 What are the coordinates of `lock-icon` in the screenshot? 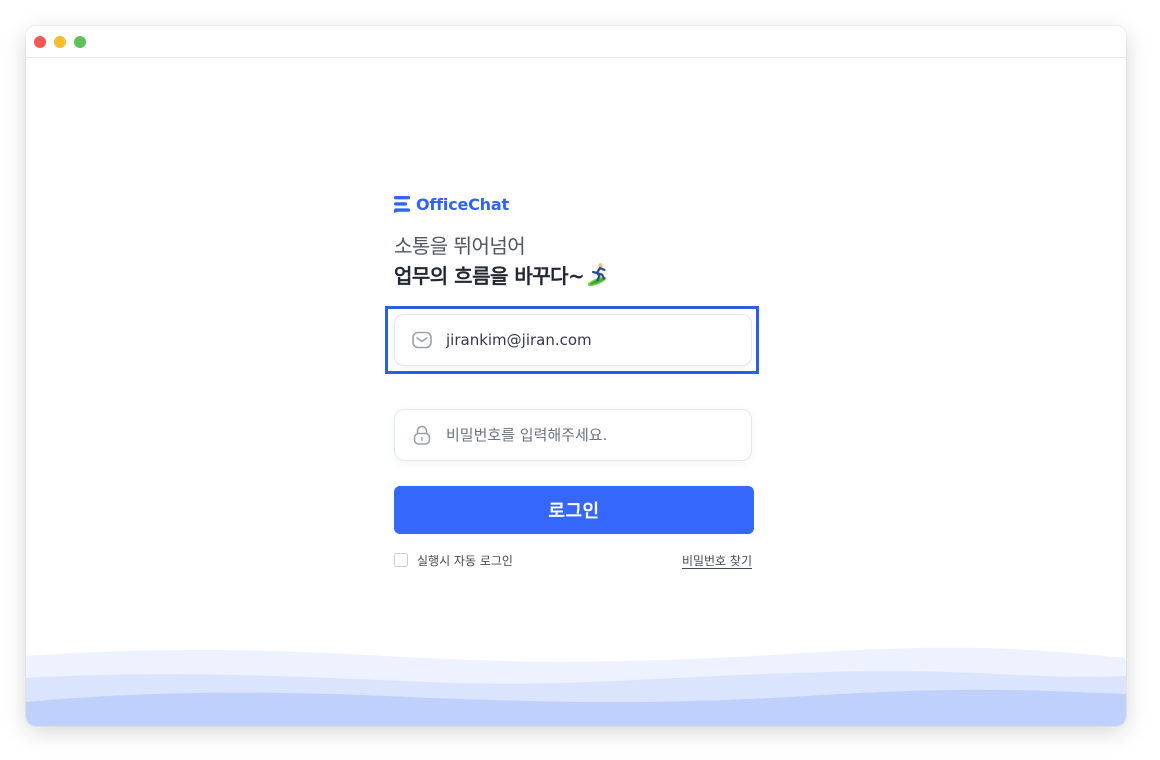 It's located at (422, 435).